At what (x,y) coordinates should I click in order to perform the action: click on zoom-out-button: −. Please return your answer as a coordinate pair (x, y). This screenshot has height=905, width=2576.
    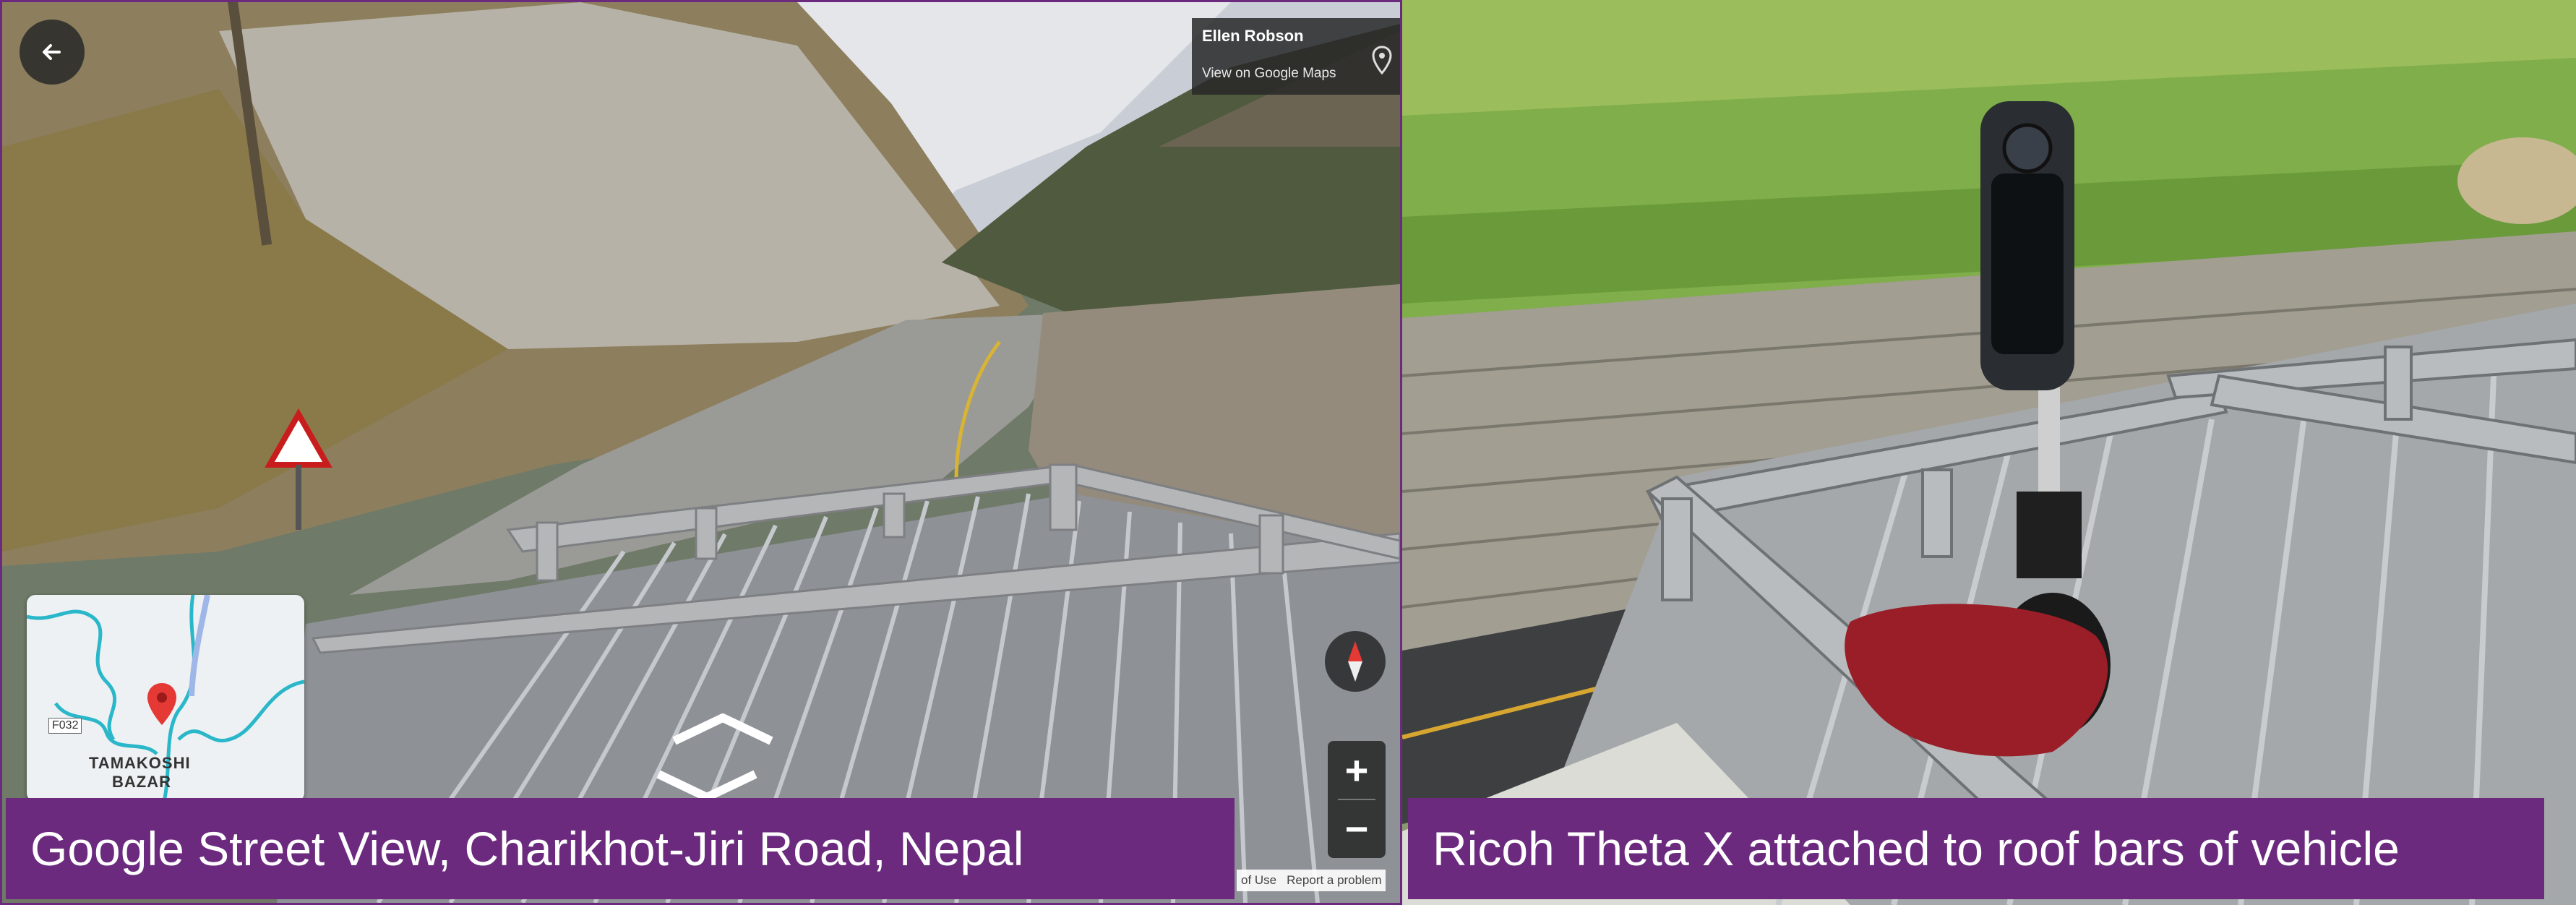
    Looking at the image, I should click on (1357, 829).